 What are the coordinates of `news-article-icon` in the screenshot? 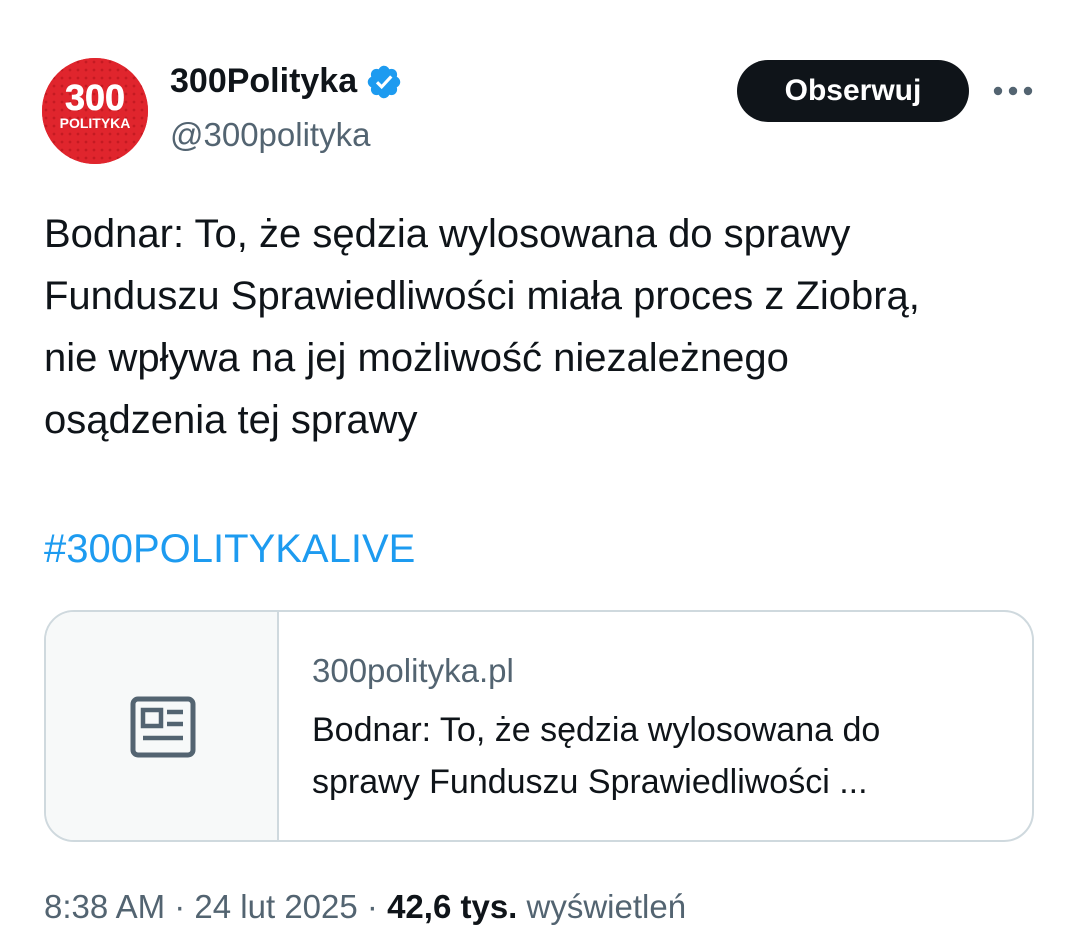 It's located at (163, 727).